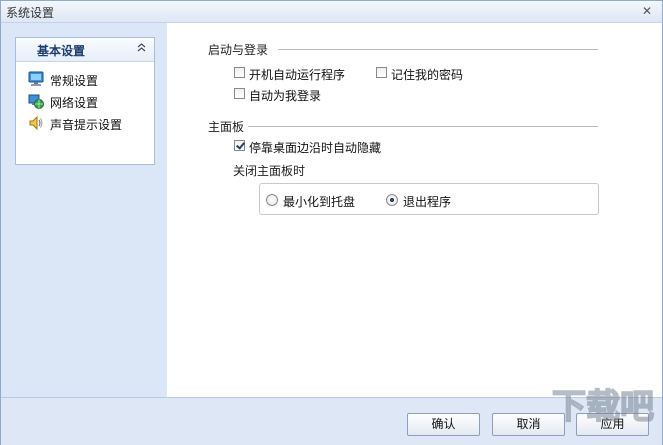  Describe the element at coordinates (427, 75) in the screenshot. I see `checkbox-label: 记住我的密码` at that location.